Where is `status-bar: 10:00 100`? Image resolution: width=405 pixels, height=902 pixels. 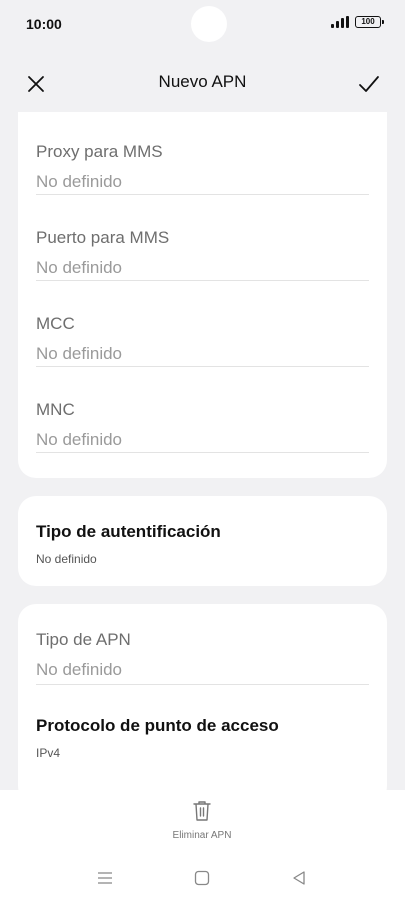 status-bar: 10:00 100 is located at coordinates (202, 24).